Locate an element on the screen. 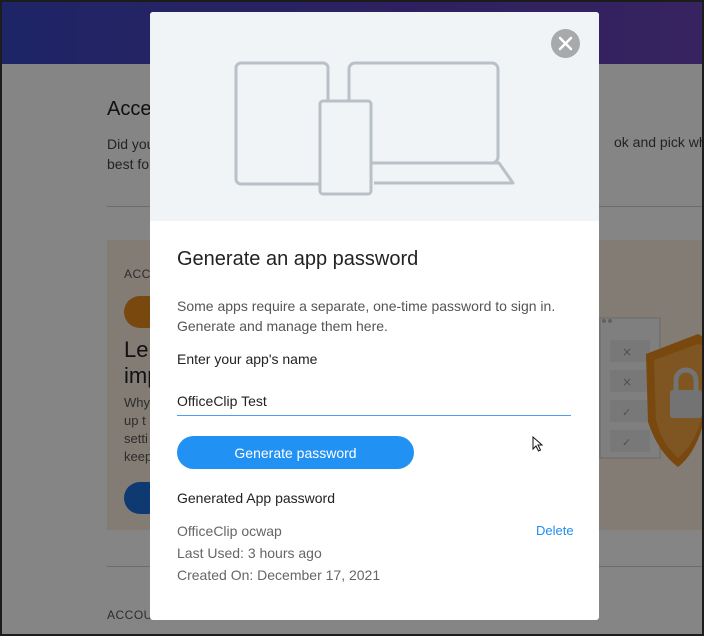 The image size is (704, 636). close-button is located at coordinates (565, 43).